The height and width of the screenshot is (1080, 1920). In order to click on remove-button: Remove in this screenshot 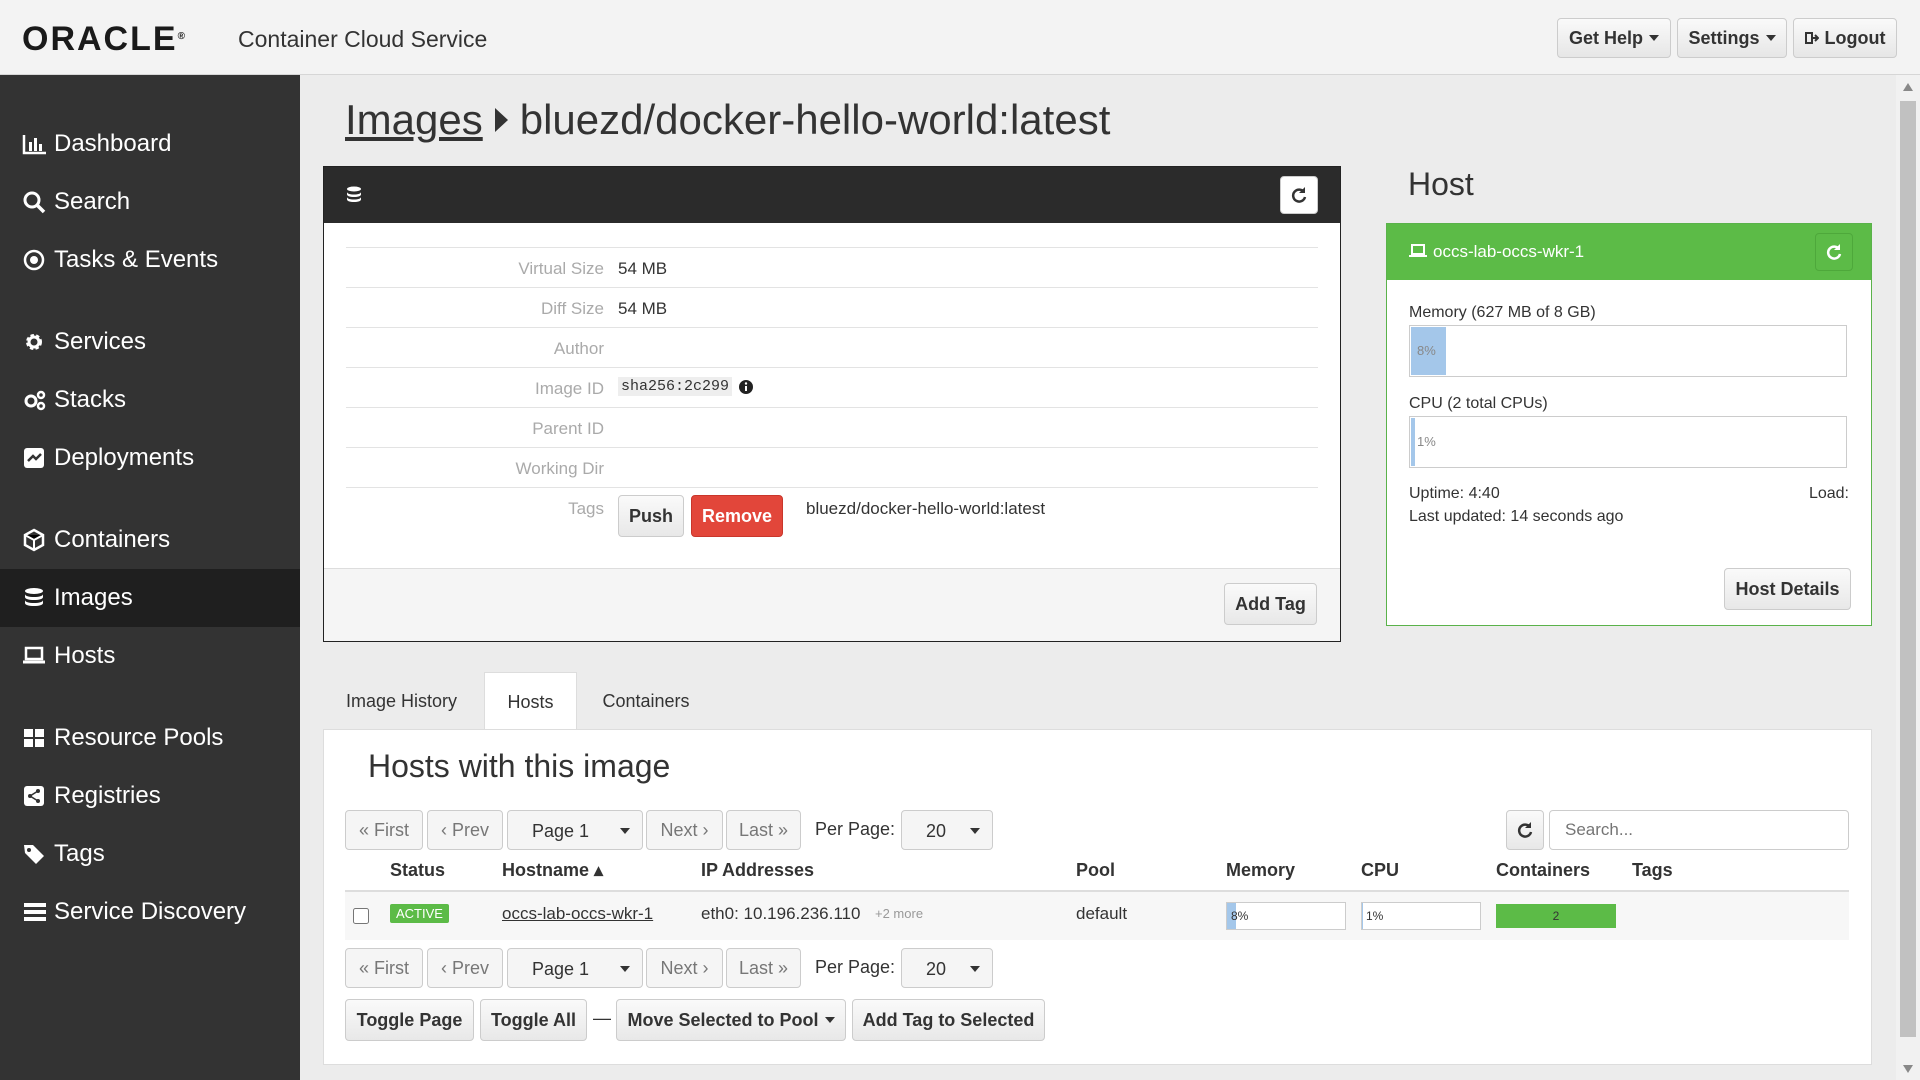, I will do `click(737, 516)`.